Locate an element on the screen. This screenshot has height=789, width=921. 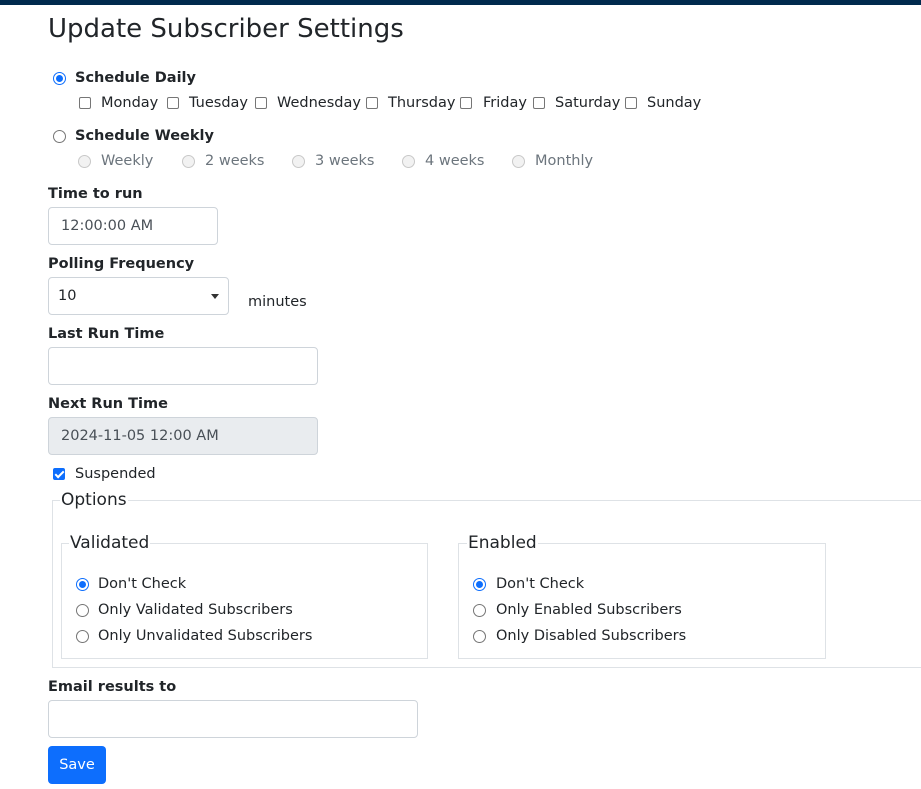
weekly-option-weekly-radio is located at coordinates (84, 161).